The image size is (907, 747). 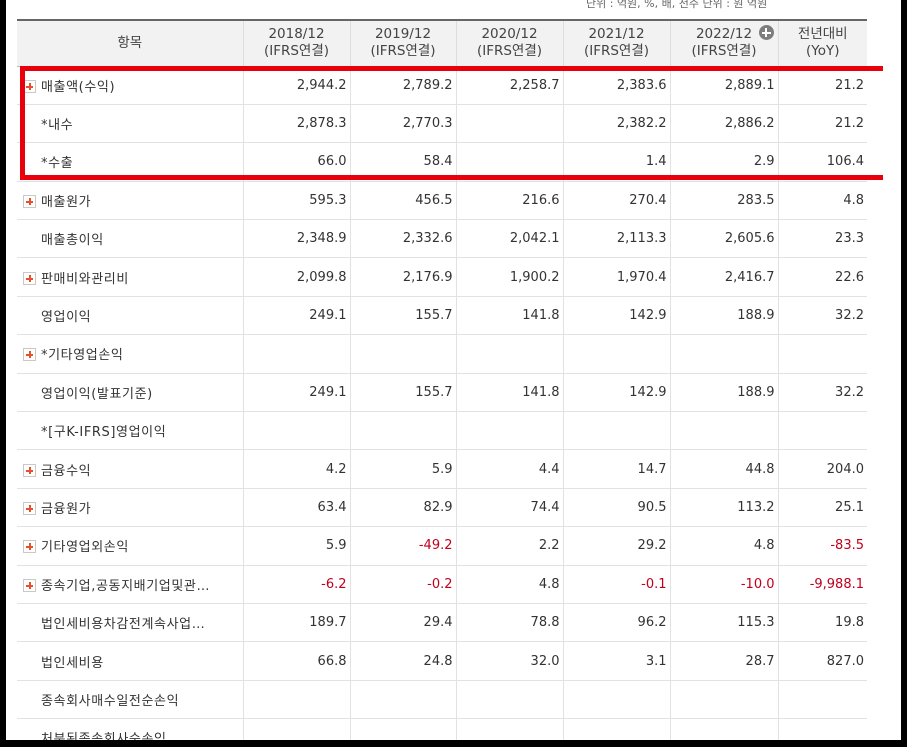 What do you see at coordinates (724, 584) in the screenshot?
I see `value-cell: -10.0` at bounding box center [724, 584].